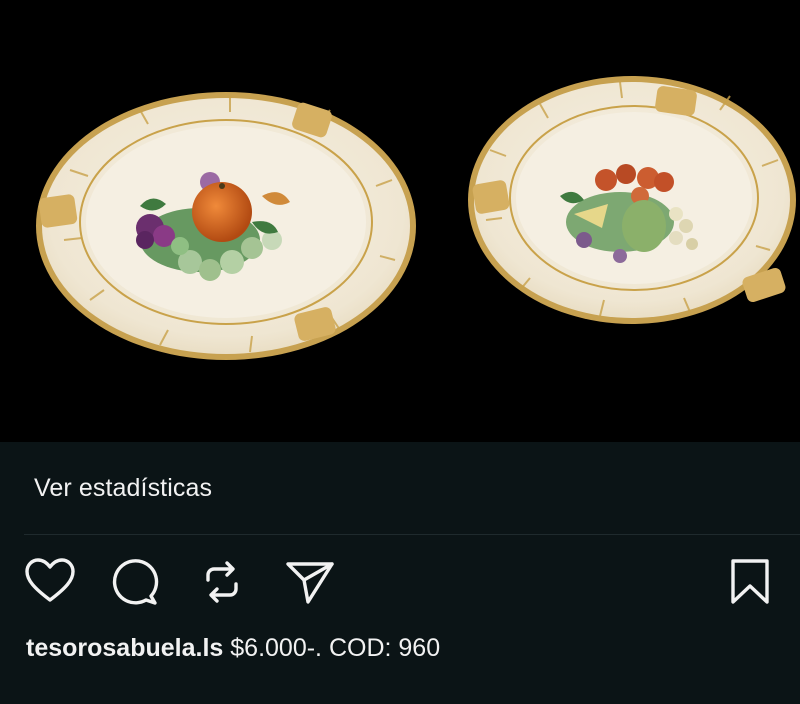 The image size is (800, 704). I want to click on heart-icon, so click(50, 580).